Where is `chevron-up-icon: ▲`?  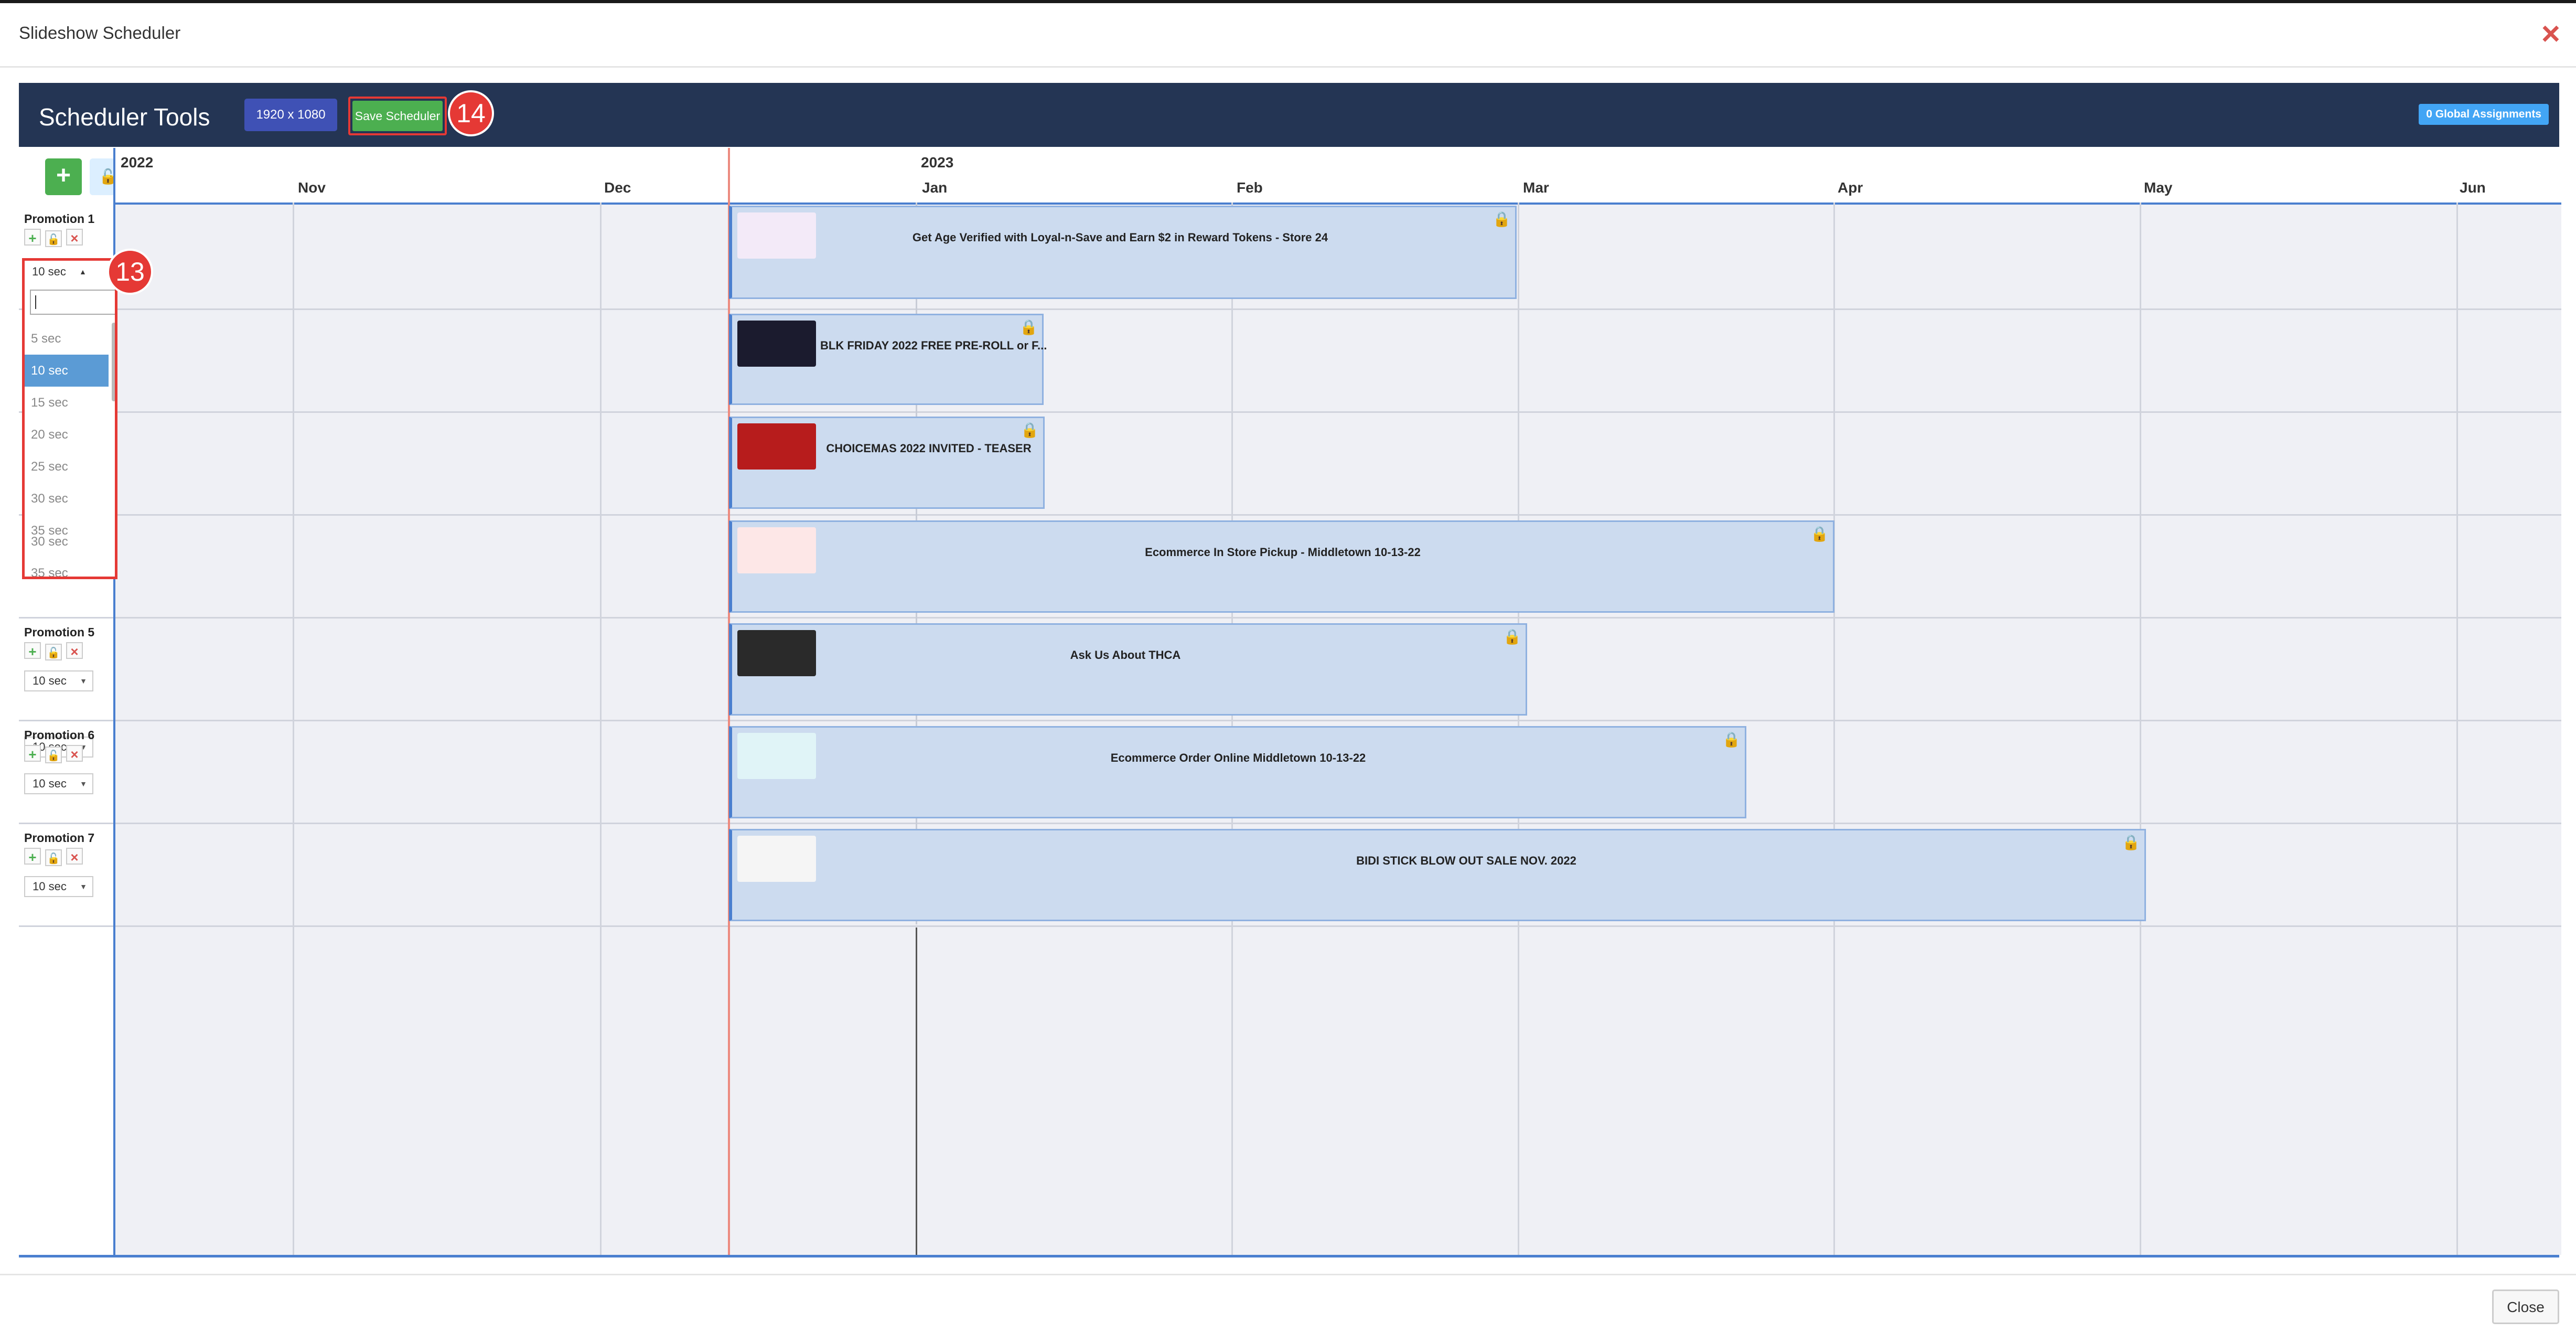
chevron-up-icon: ▲ is located at coordinates (83, 272).